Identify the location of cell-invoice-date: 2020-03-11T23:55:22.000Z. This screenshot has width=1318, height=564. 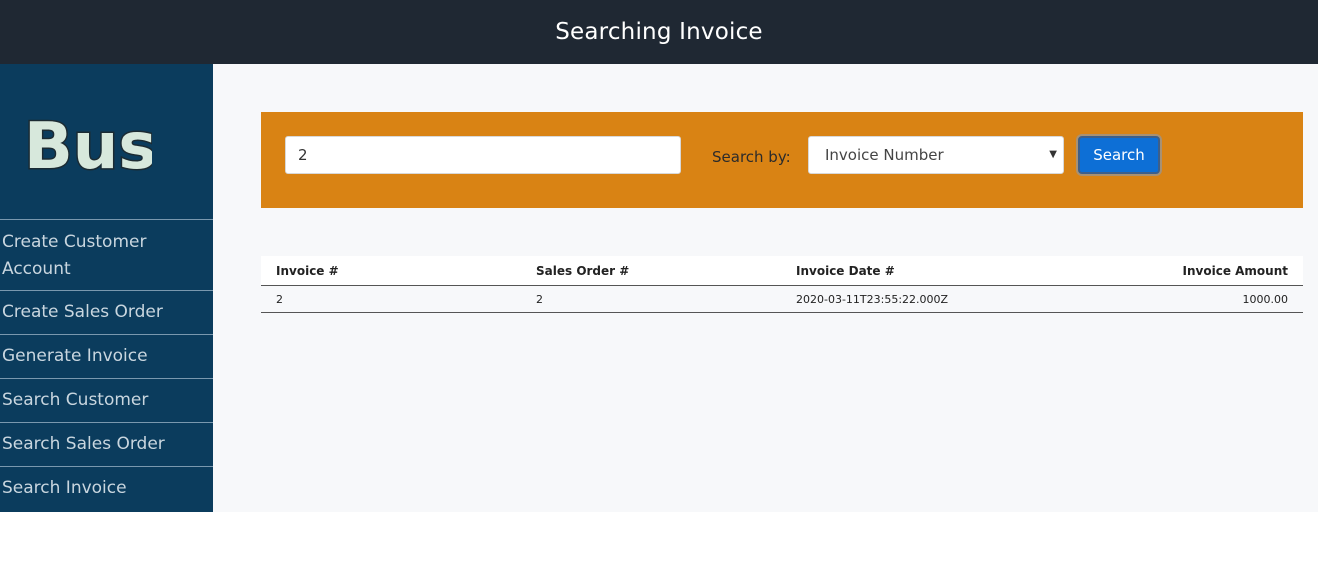
(931, 299).